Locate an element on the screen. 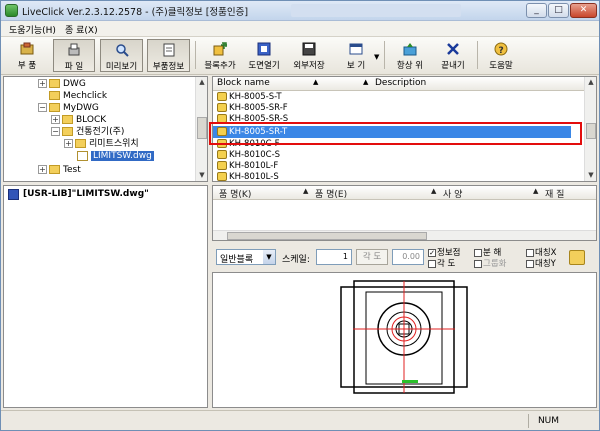 The width and height of the screenshot is (600, 431). file-button: 파 일 is located at coordinates (74, 55).